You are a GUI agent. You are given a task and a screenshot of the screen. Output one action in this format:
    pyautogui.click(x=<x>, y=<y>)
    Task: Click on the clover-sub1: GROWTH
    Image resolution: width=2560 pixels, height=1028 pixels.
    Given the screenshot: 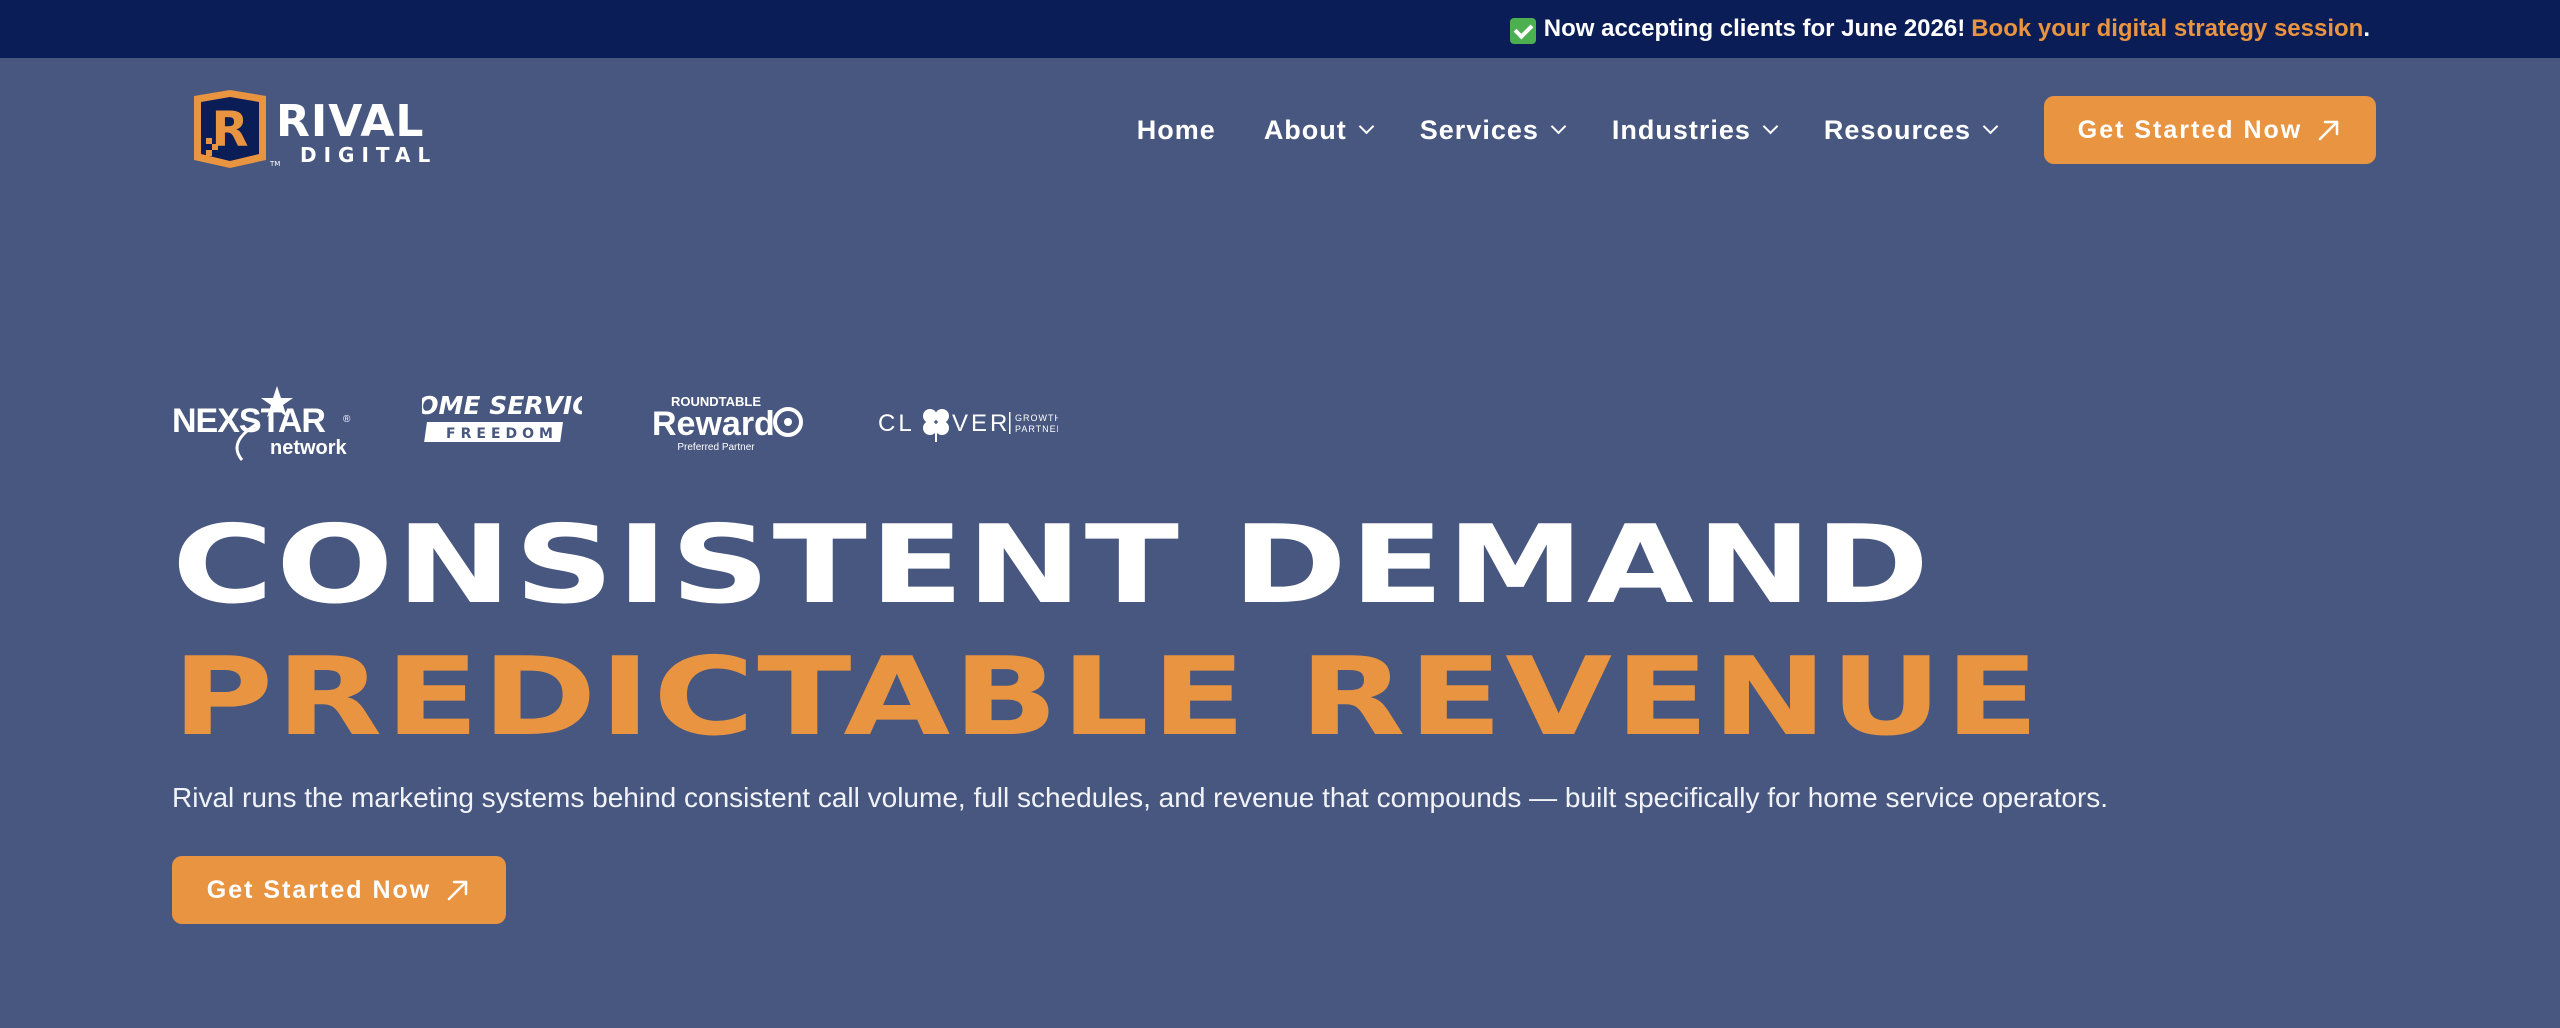 What is the action you would take?
    pyautogui.click(x=1036, y=418)
    